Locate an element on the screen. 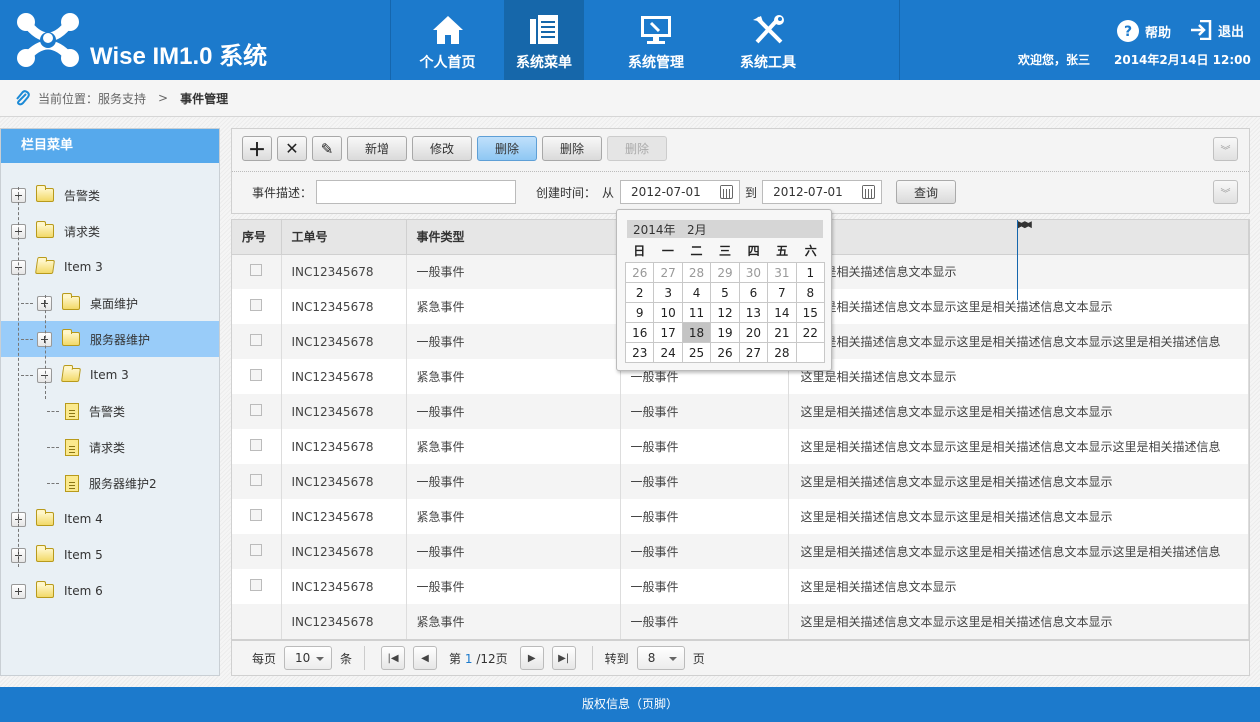  calendar-day: 20 is located at coordinates (754, 333).